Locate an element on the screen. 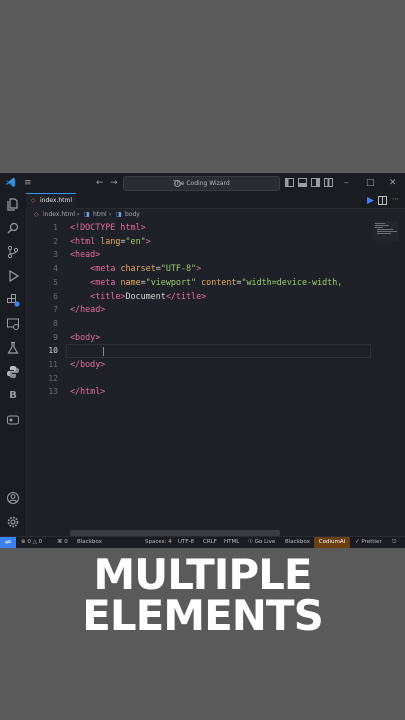 The width and height of the screenshot is (405, 720). extensions-icon is located at coordinates (13, 300).